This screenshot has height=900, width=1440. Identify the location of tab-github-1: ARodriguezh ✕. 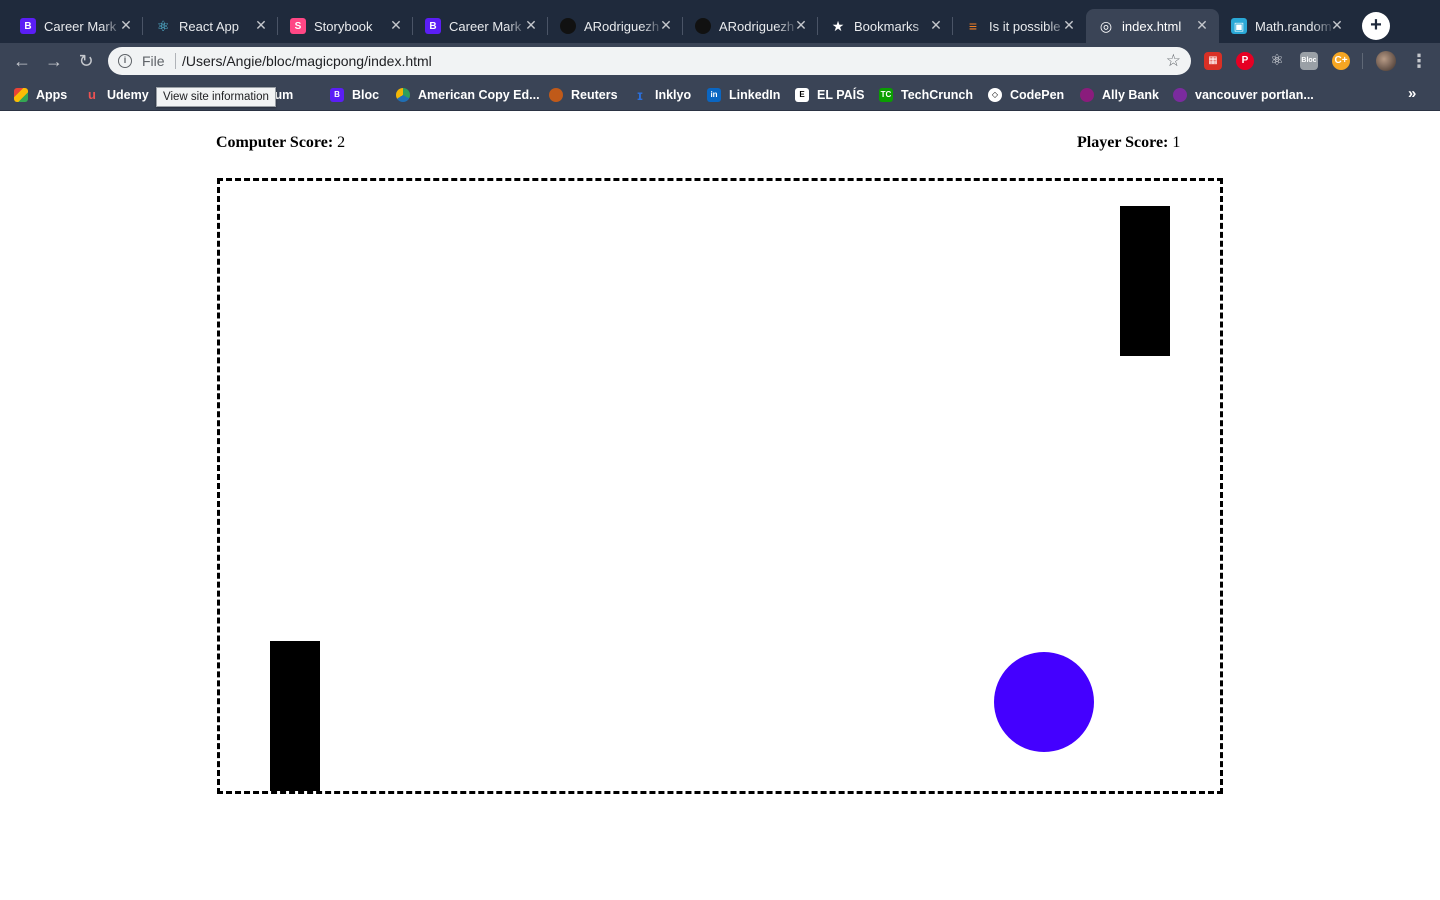
(615, 26).